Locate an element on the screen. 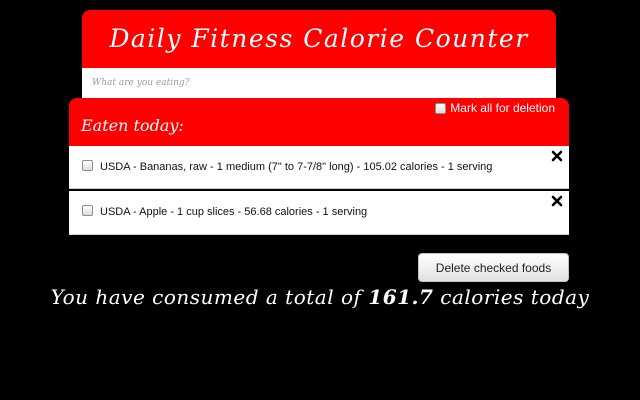 Image resolution: width=640 pixels, height=400 pixels. app-title: Daily Fitness Calorie Counter is located at coordinates (319, 38).